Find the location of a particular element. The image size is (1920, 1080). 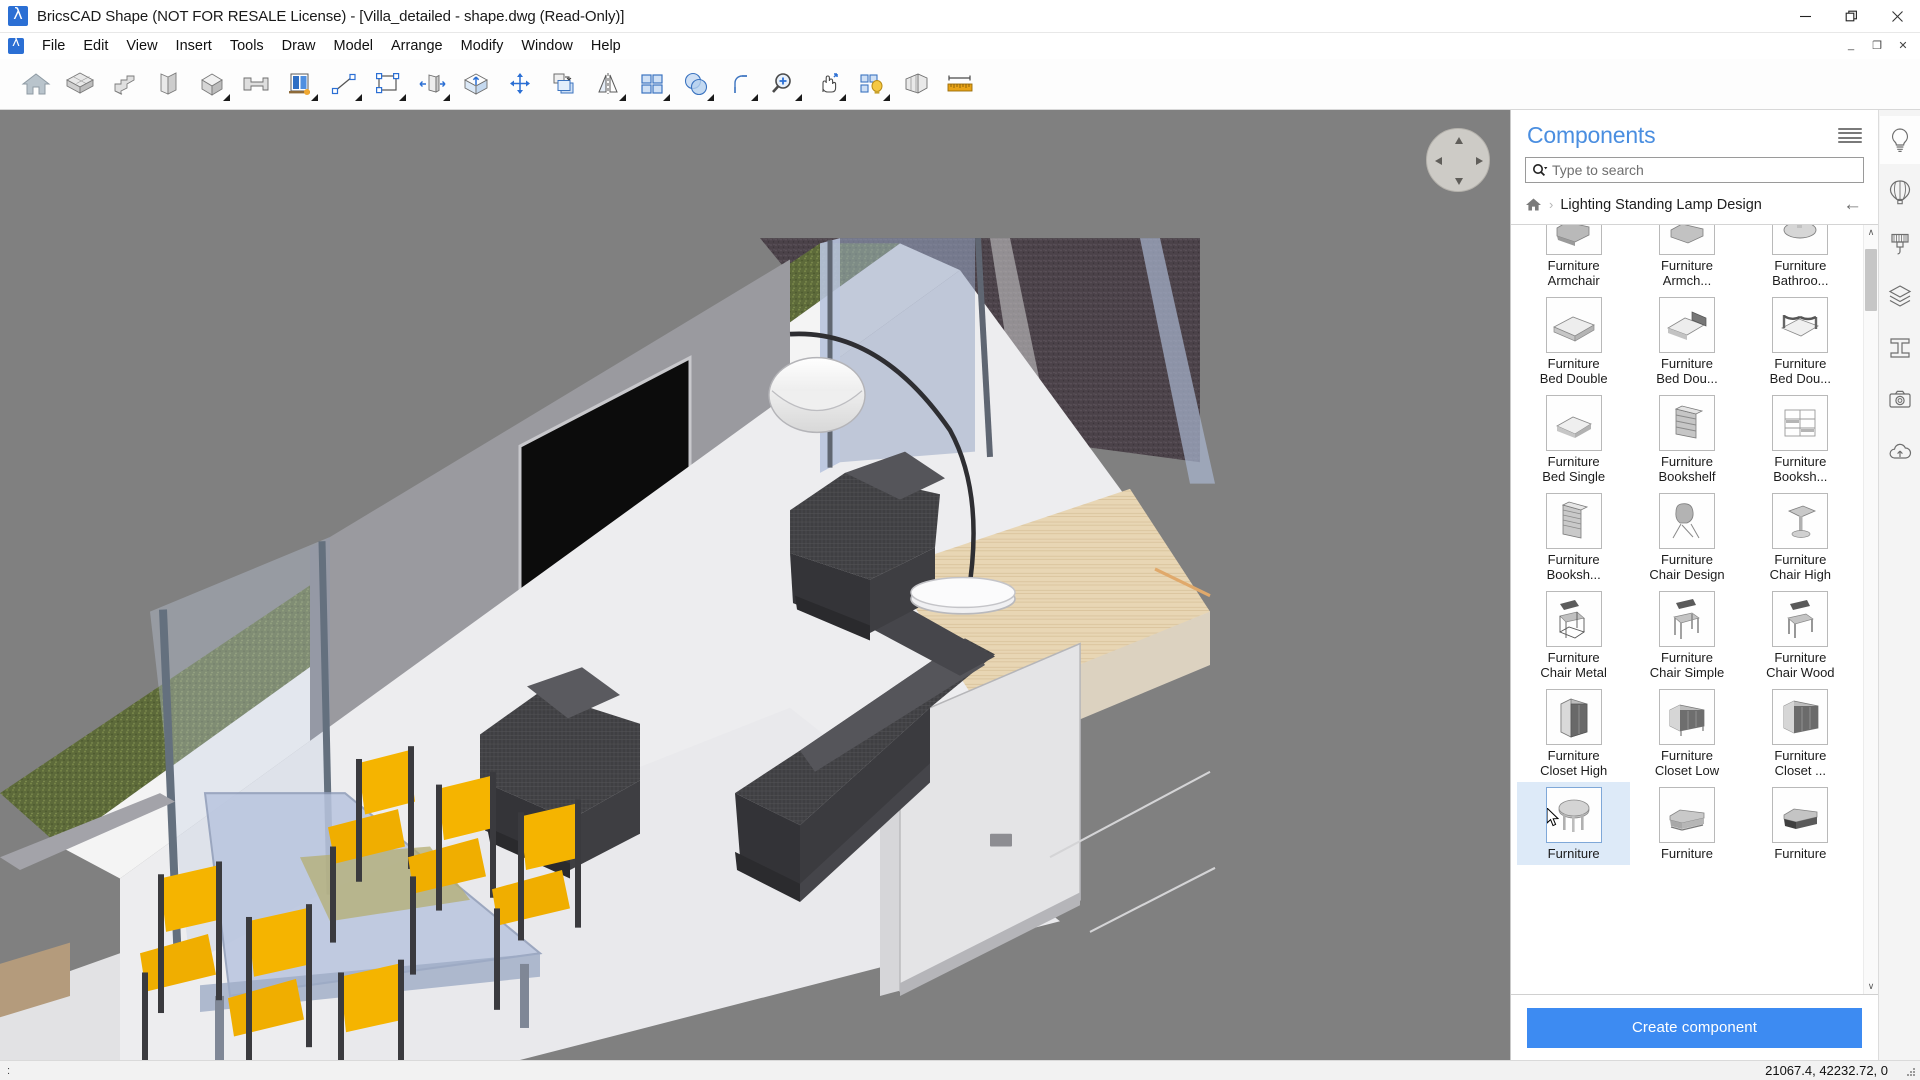

home-icon is located at coordinates (36, 84).